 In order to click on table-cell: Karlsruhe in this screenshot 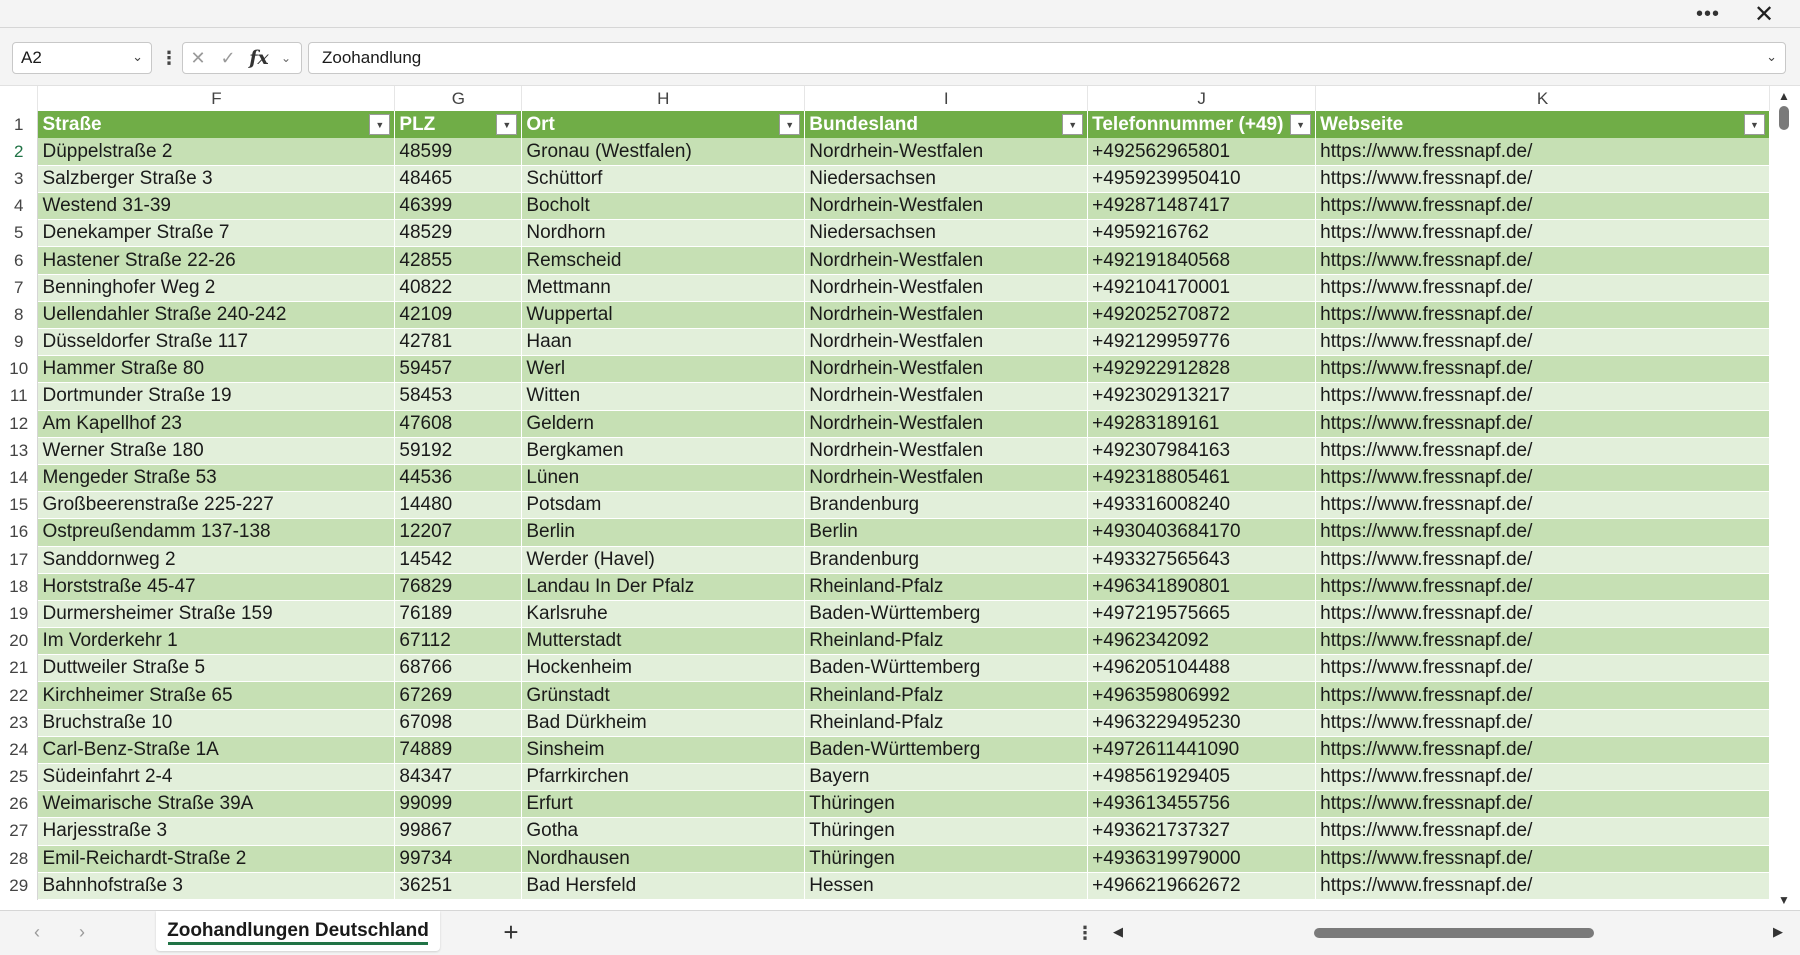, I will do `click(663, 614)`.